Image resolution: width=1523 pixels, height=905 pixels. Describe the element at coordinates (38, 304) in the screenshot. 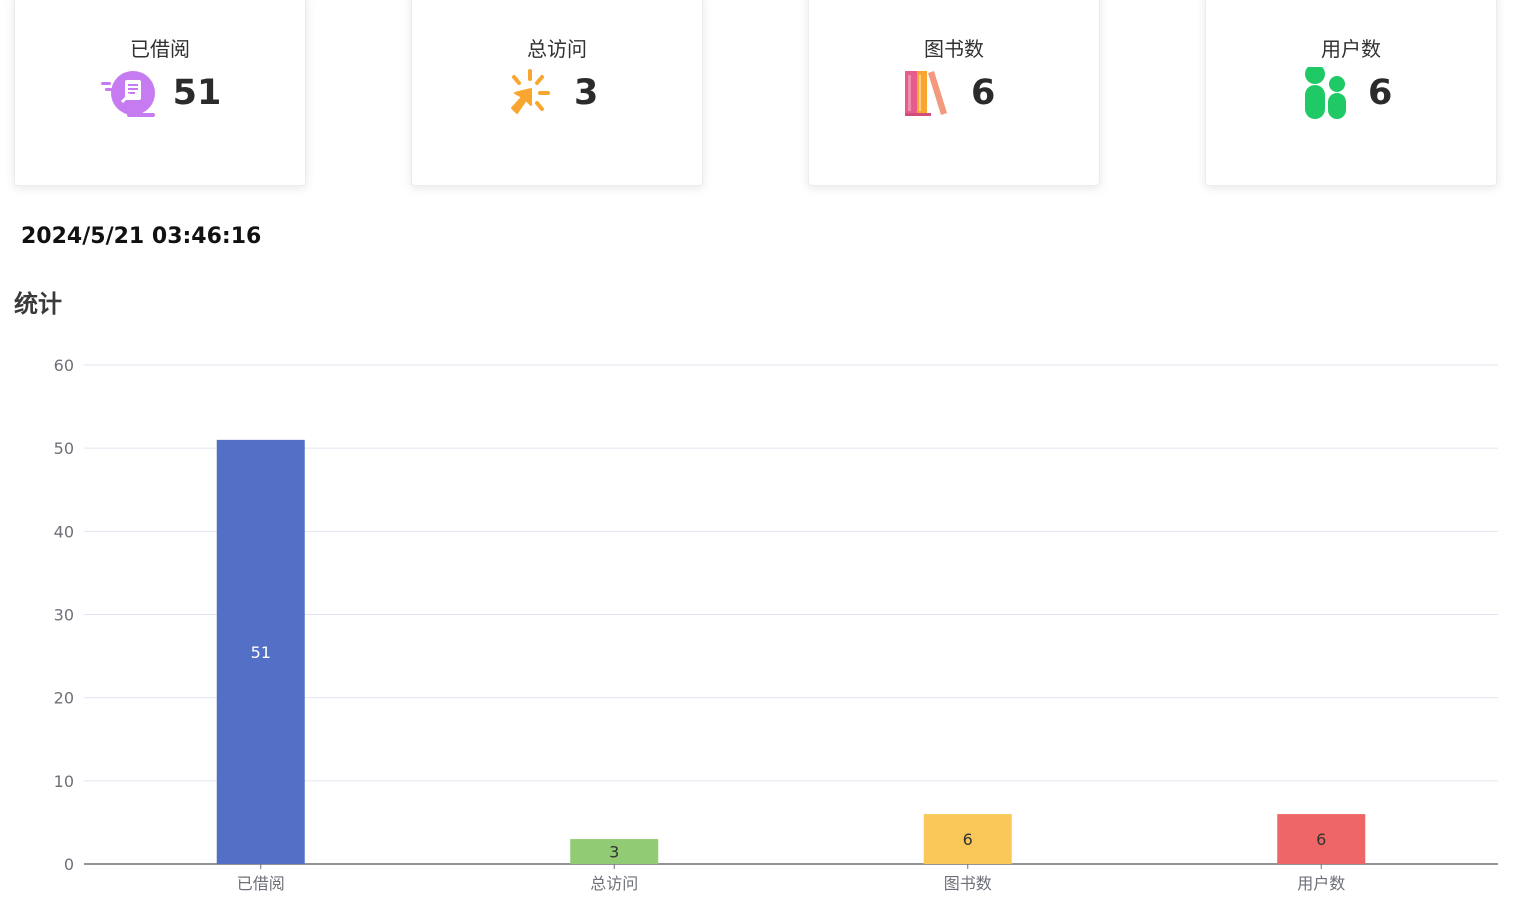

I see `section-title: 统计` at that location.